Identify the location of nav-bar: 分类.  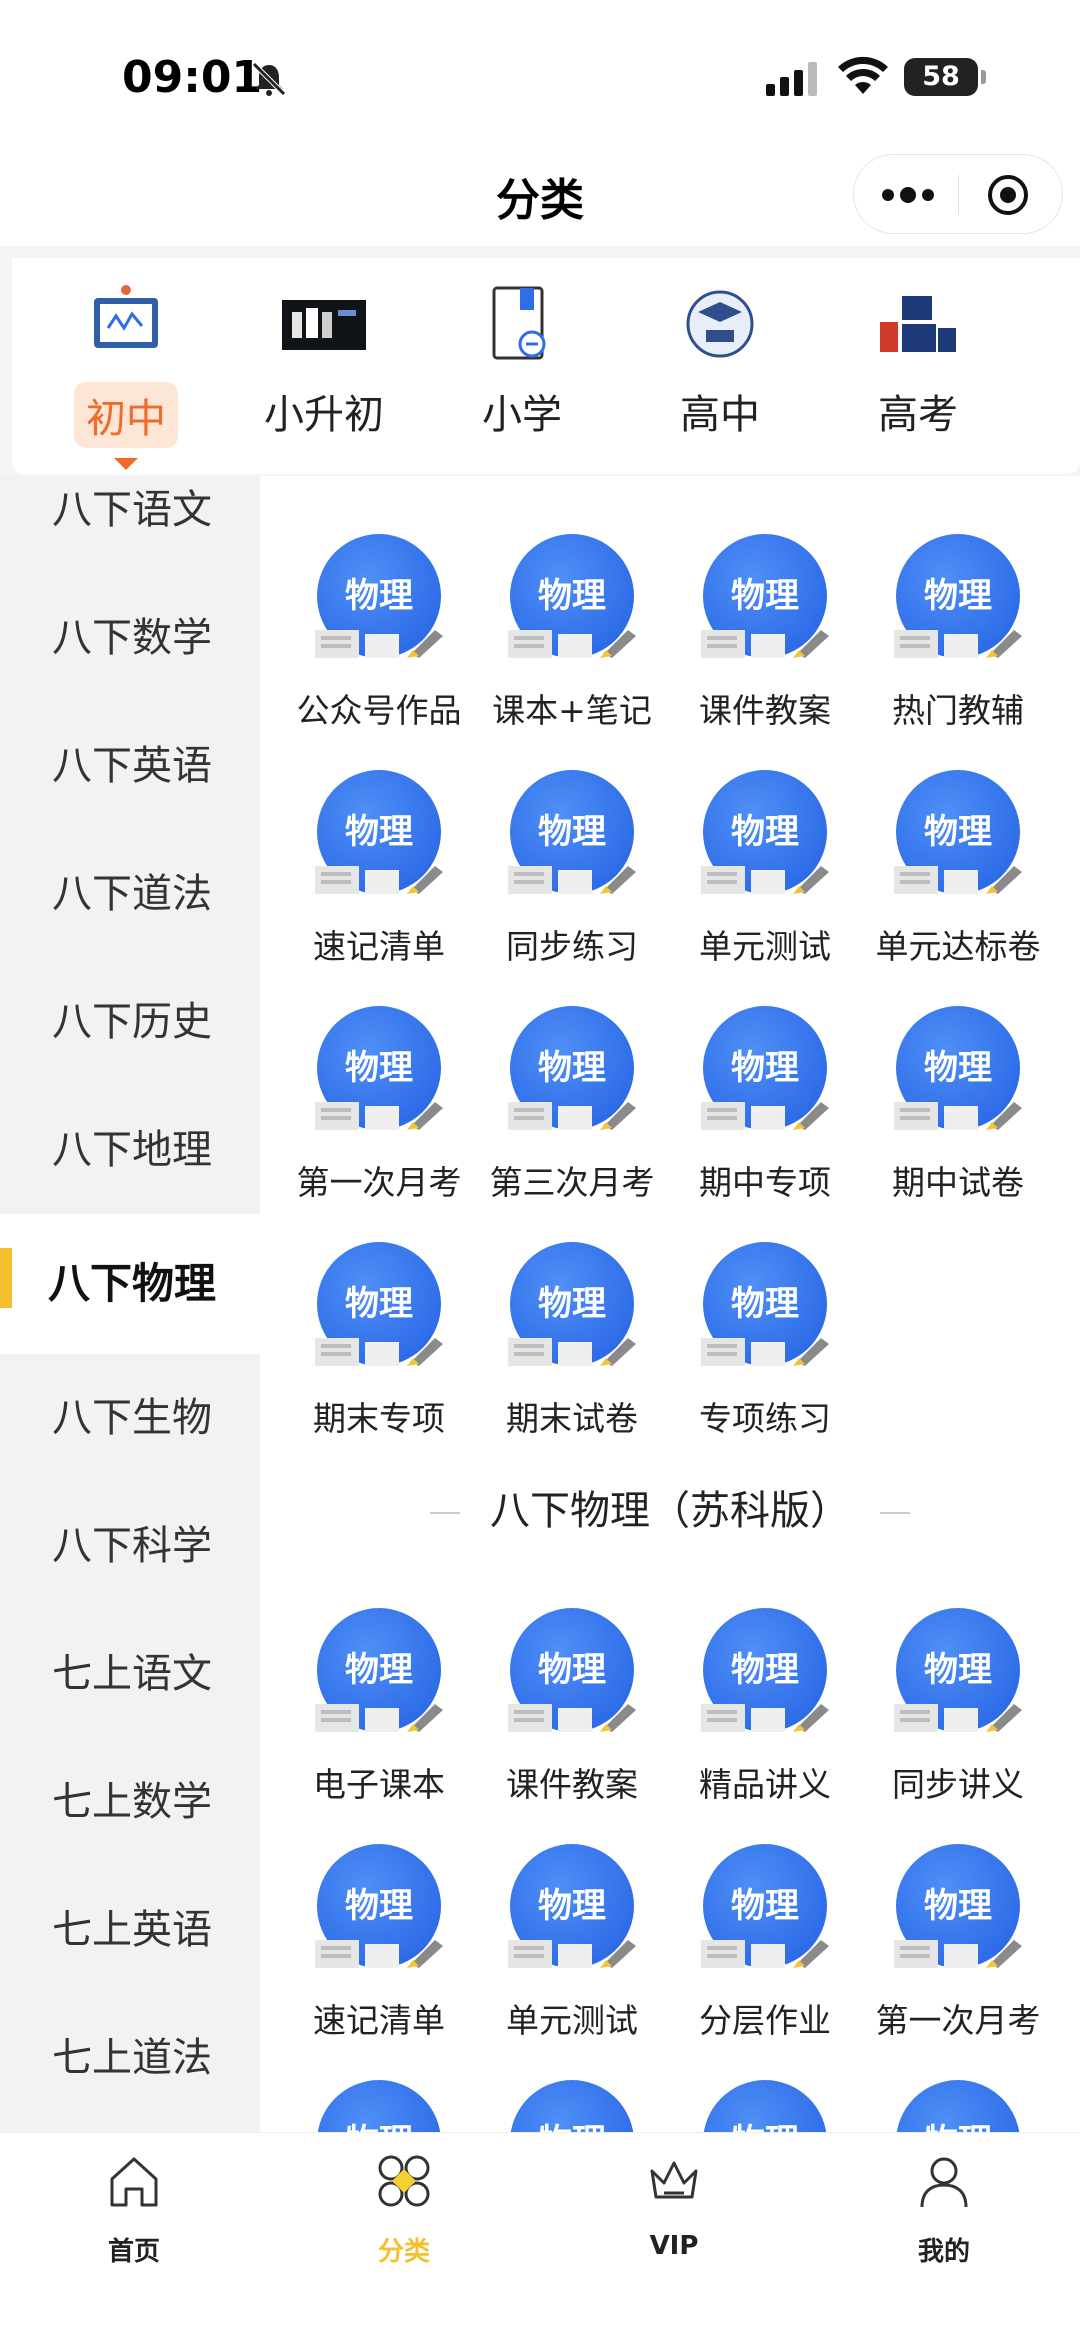
(540, 198).